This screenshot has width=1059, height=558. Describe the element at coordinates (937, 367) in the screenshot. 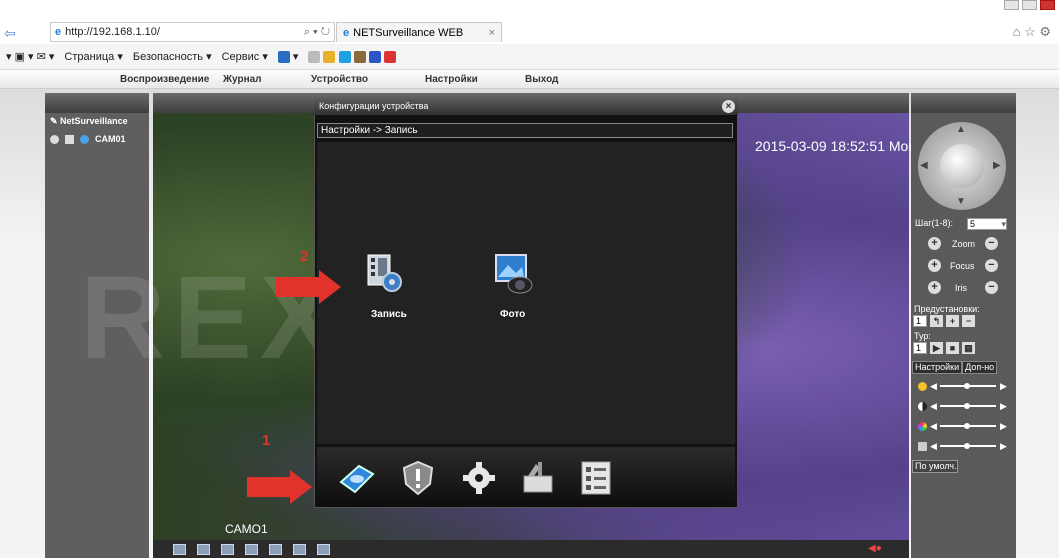

I see `tab-settings: Настройки` at that location.